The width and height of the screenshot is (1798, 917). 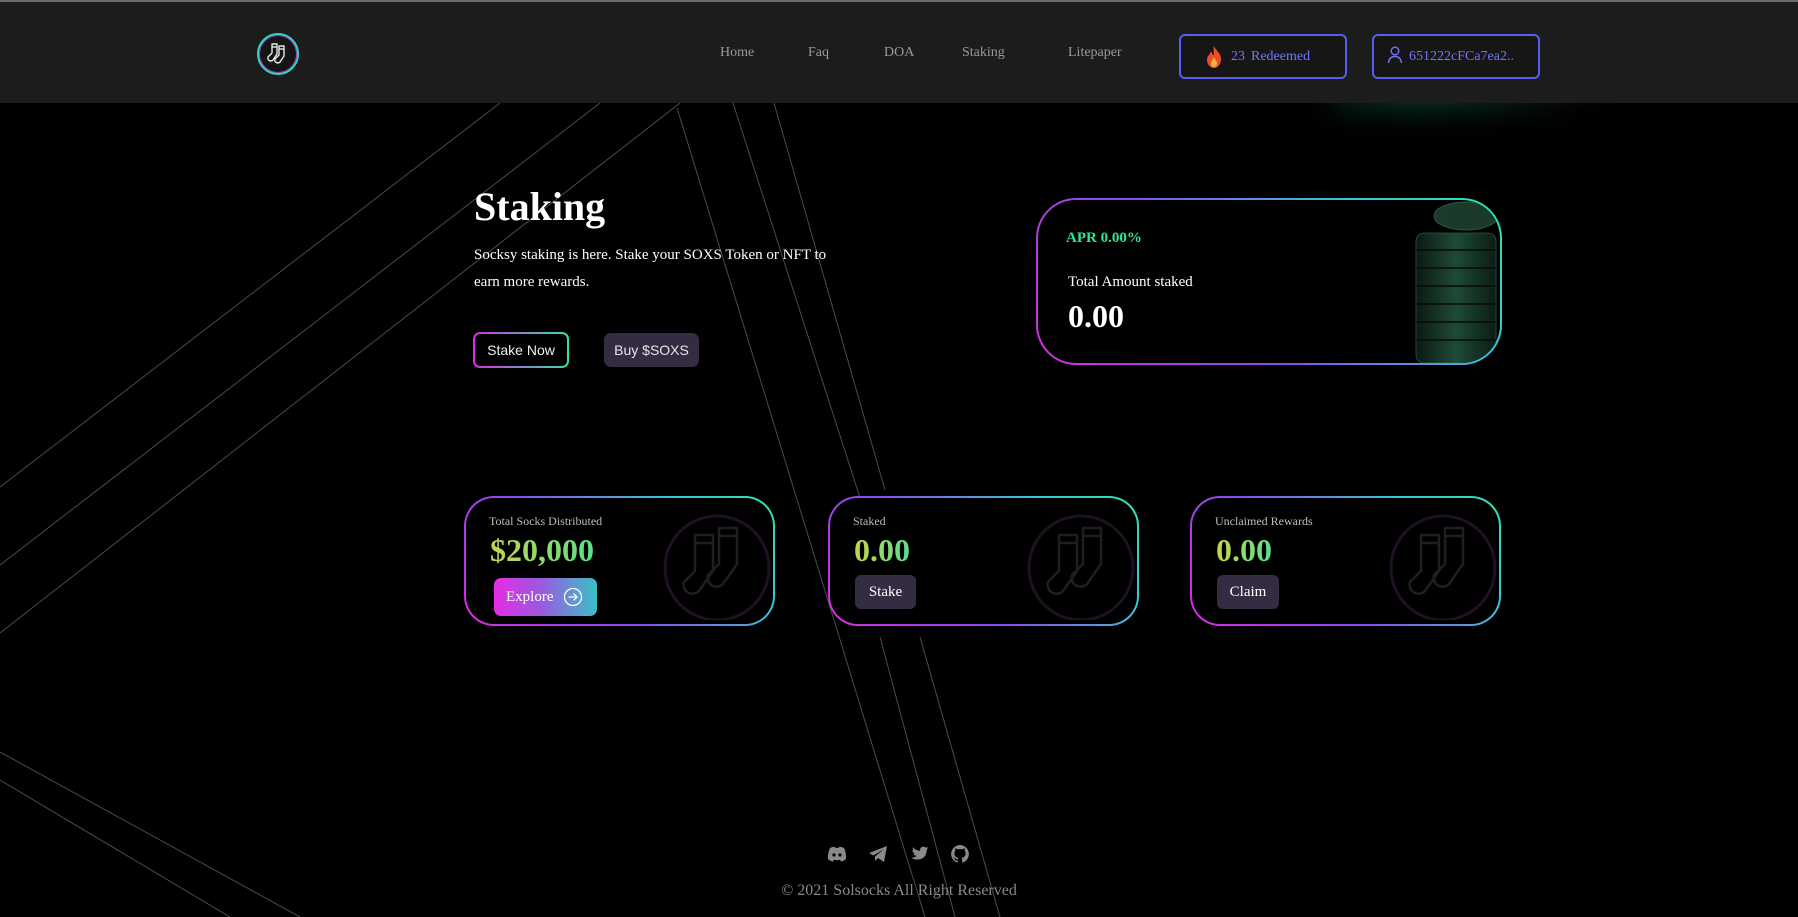 I want to click on nav-home: Home, so click(x=737, y=53).